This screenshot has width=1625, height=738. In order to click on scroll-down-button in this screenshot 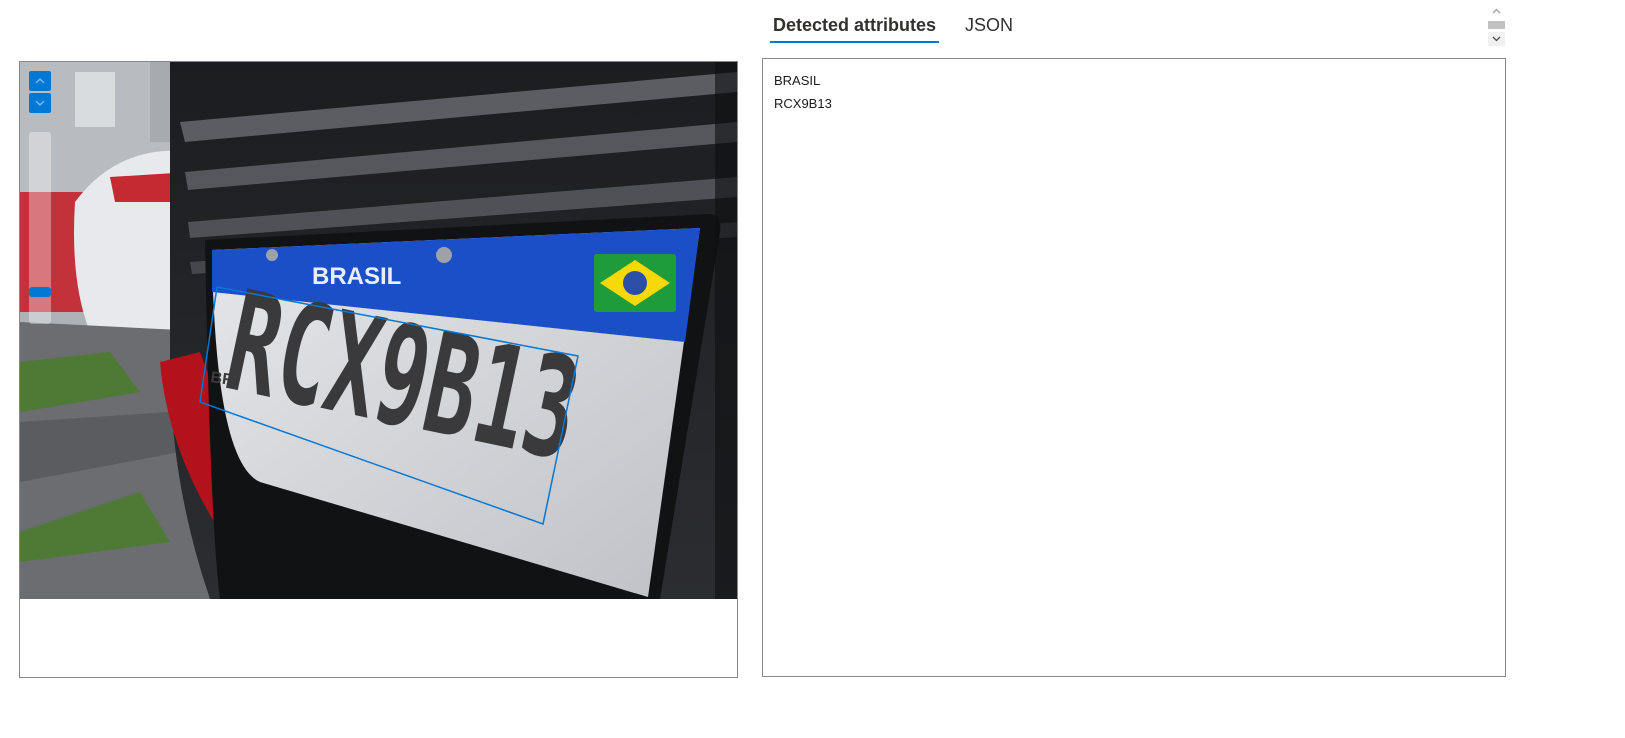, I will do `click(1496, 39)`.